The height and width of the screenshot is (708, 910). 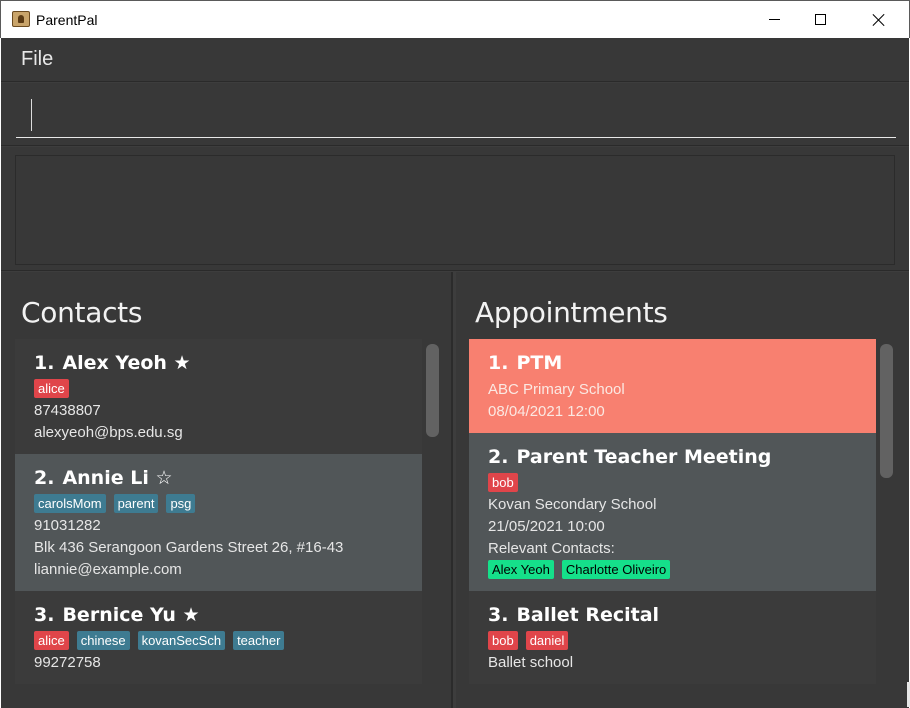 I want to click on contact-tag: Alex Yeoh, so click(x=521, y=569).